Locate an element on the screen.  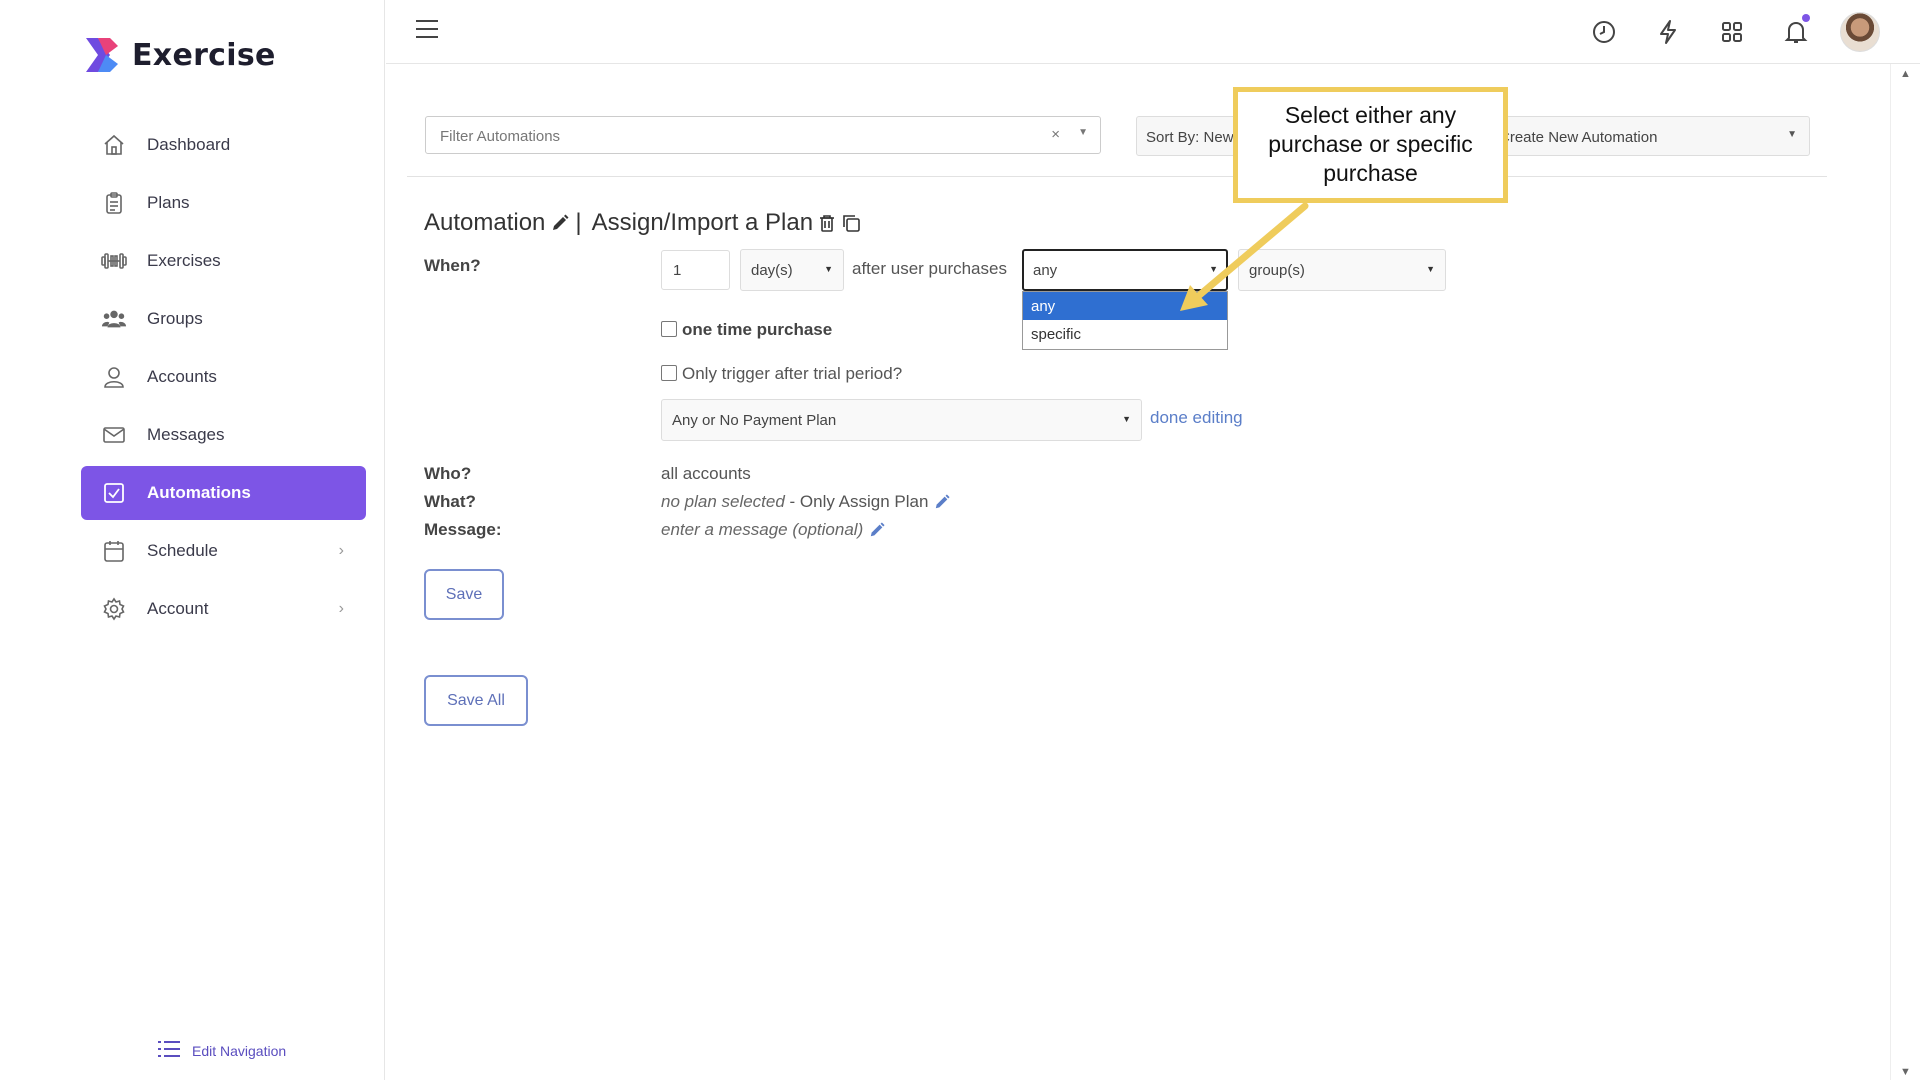
purchase-type-select: any ▼ is located at coordinates (1125, 270).